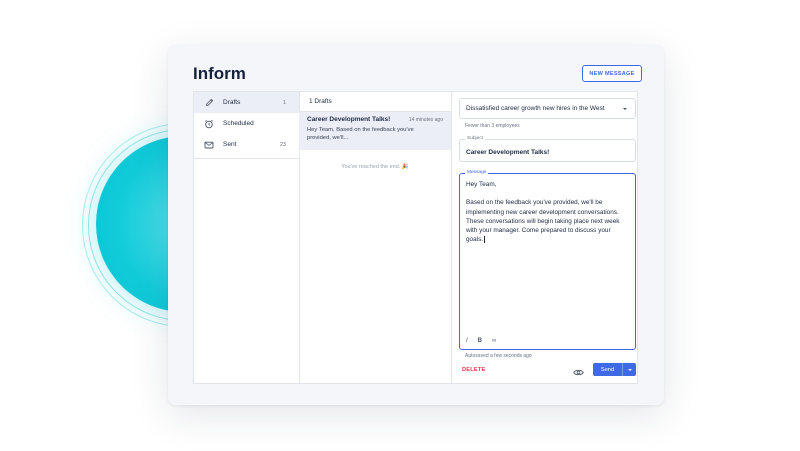 The image size is (800, 451). I want to click on folder-count: 23, so click(282, 144).